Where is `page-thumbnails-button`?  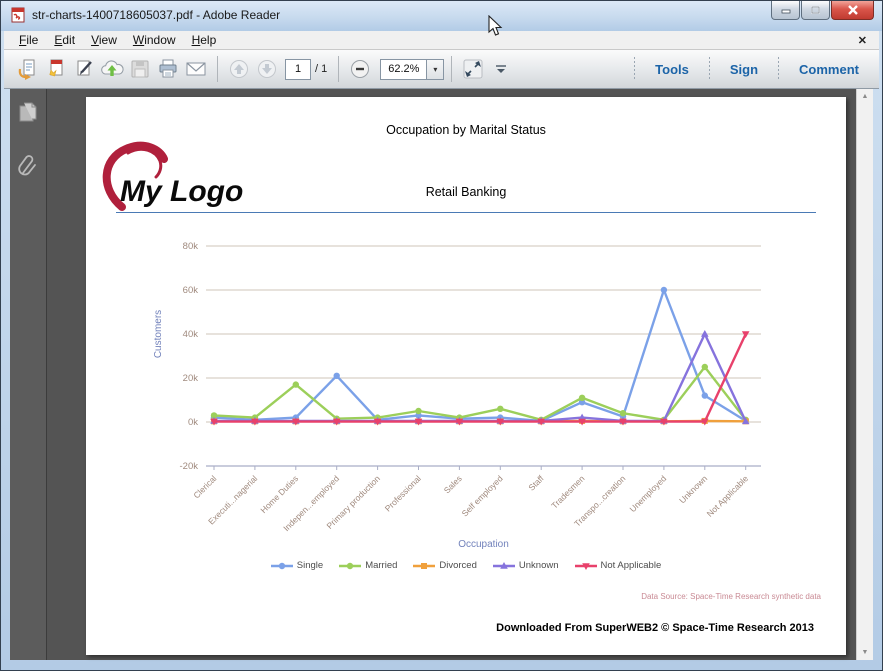 page-thumbnails-button is located at coordinates (28, 112).